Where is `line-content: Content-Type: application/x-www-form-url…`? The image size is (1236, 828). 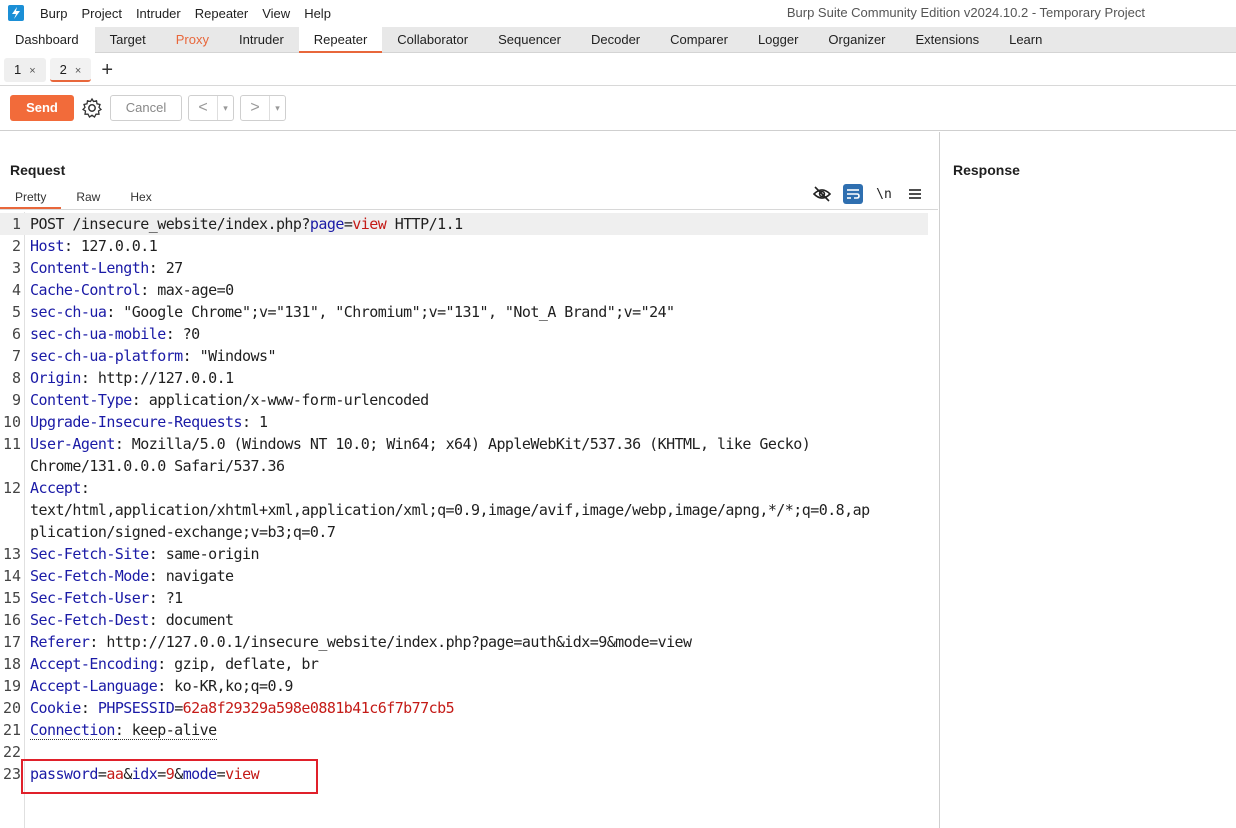
line-content: Content-Type: application/x-www-form-url… is located at coordinates (229, 400).